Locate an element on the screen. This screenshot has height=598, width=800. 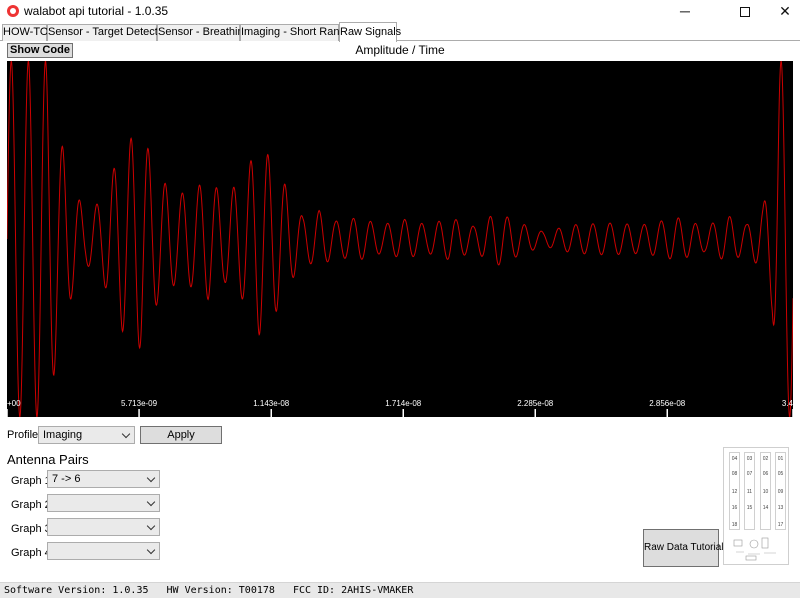
x-axis-tick-label: 2.285e-08 is located at coordinates (535, 403).